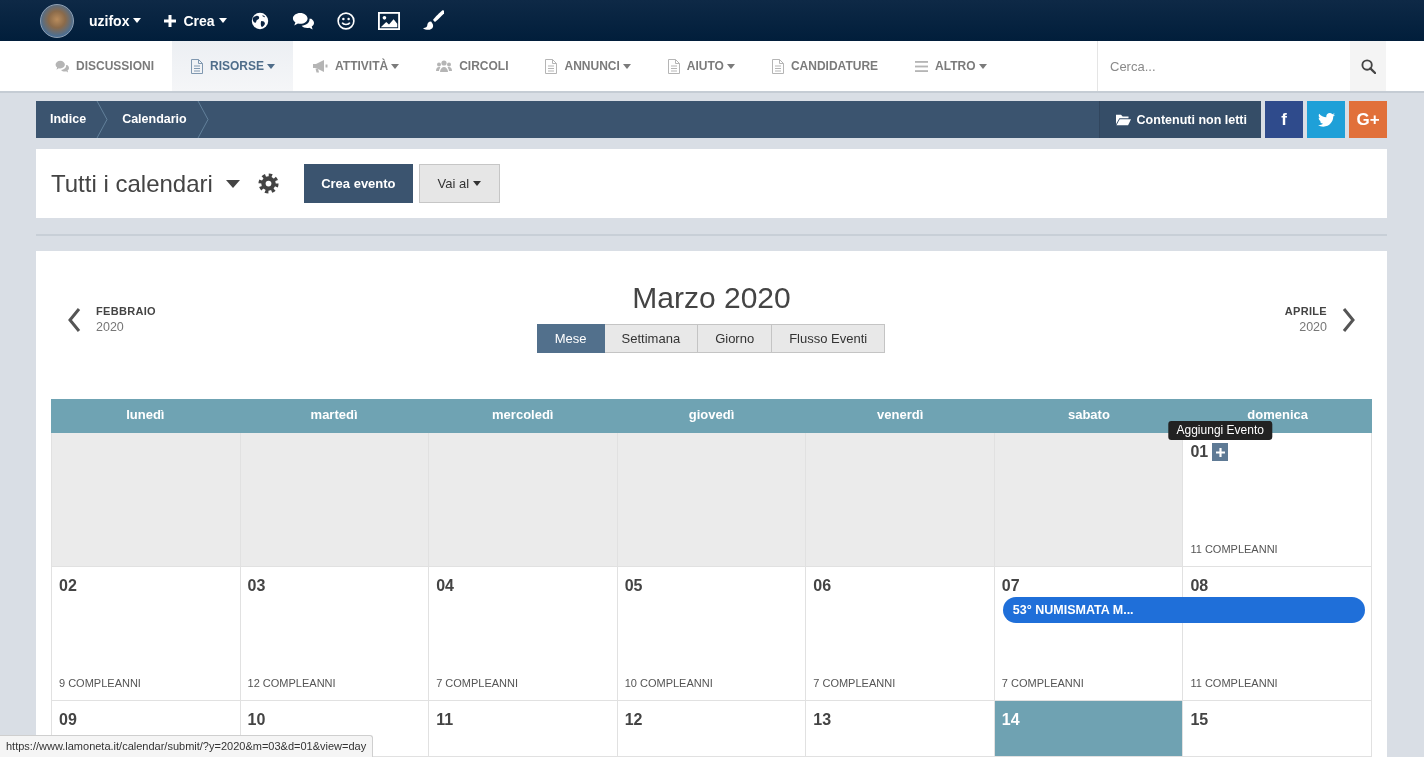  What do you see at coordinates (570, 338) in the screenshot?
I see `view-tab: Mese` at bounding box center [570, 338].